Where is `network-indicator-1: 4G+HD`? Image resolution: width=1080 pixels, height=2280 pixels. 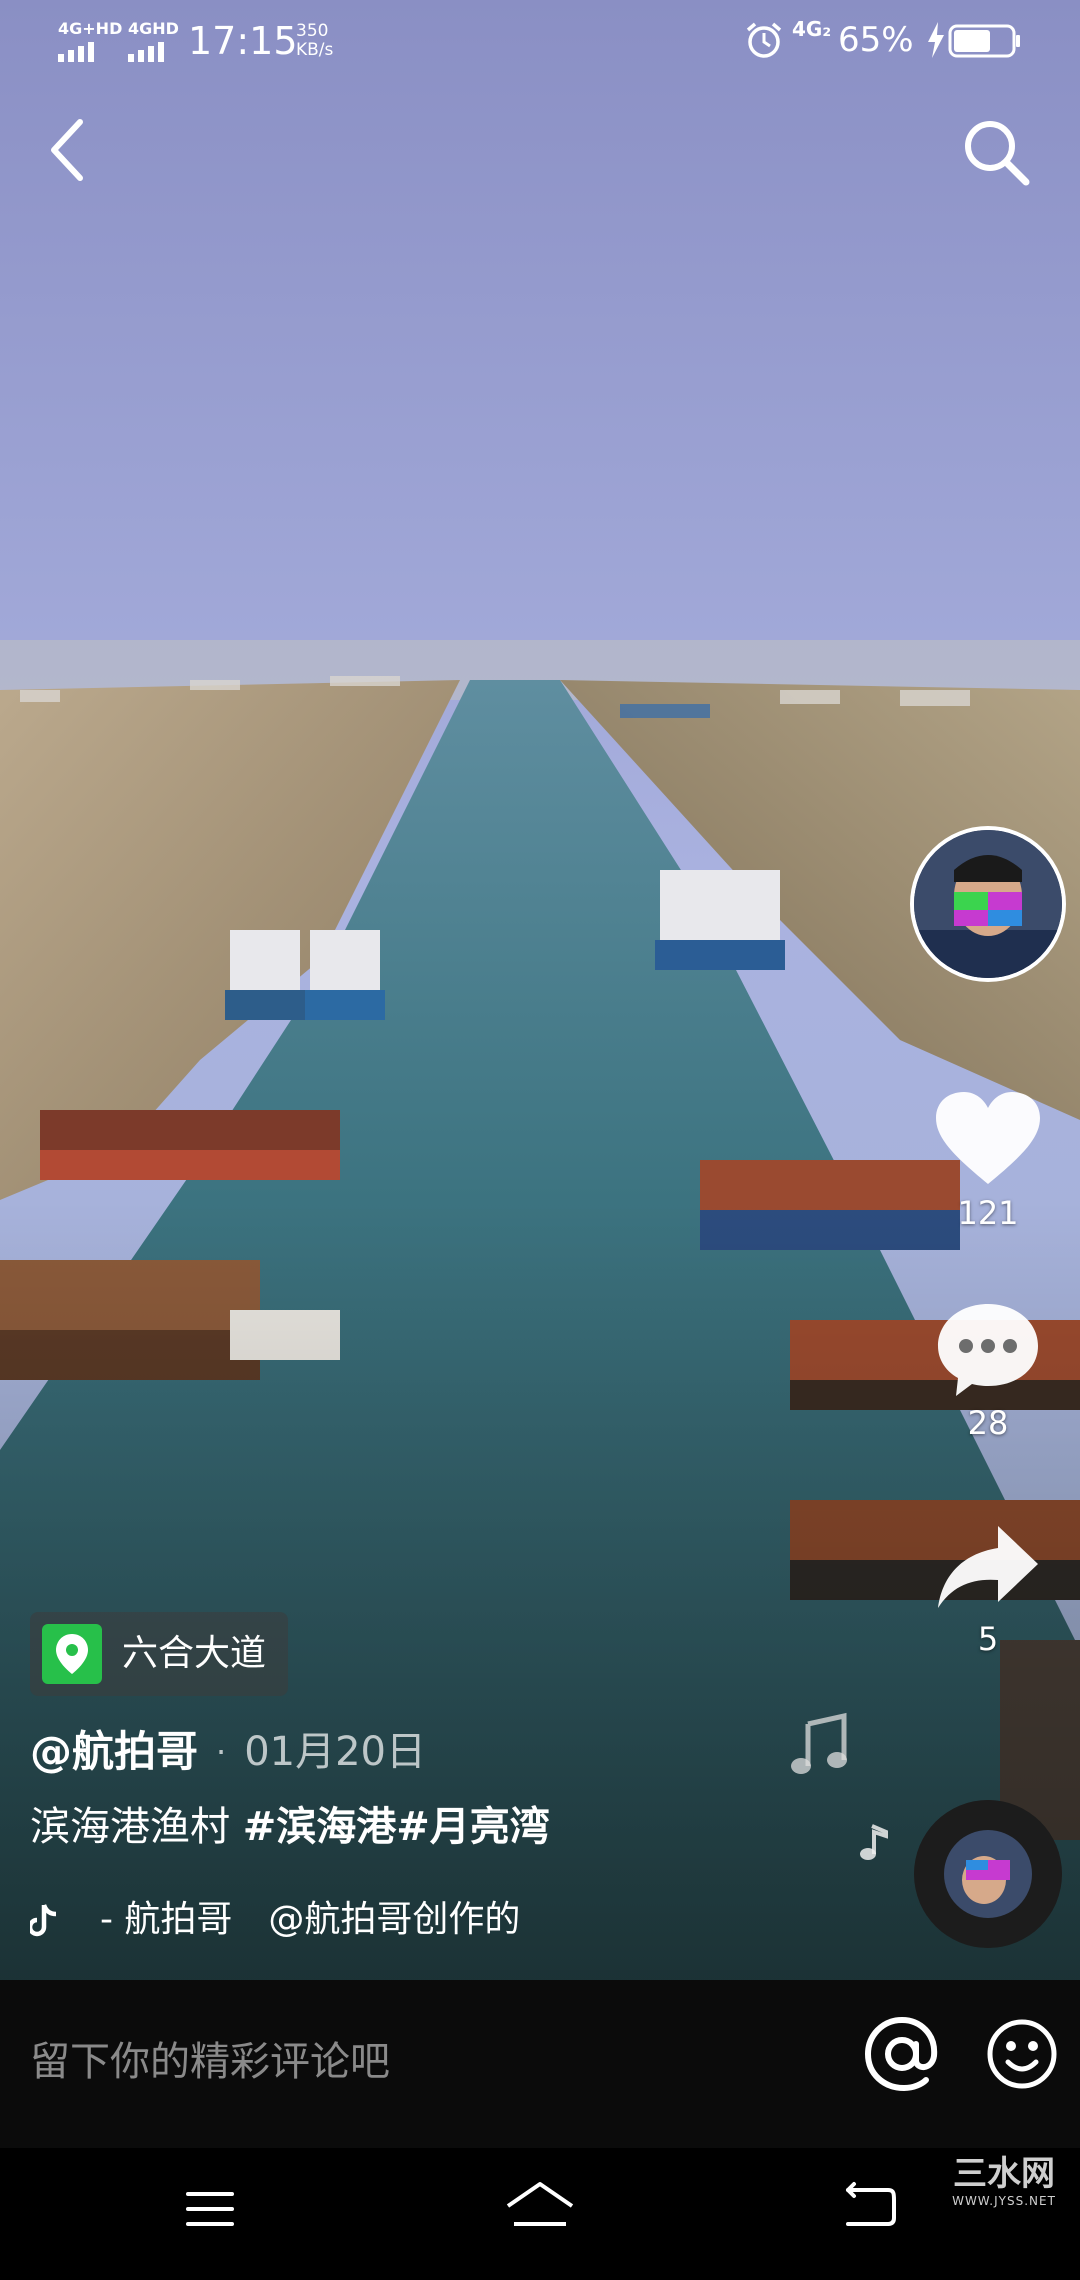
network-indicator-1: 4G+HD is located at coordinates (90, 41).